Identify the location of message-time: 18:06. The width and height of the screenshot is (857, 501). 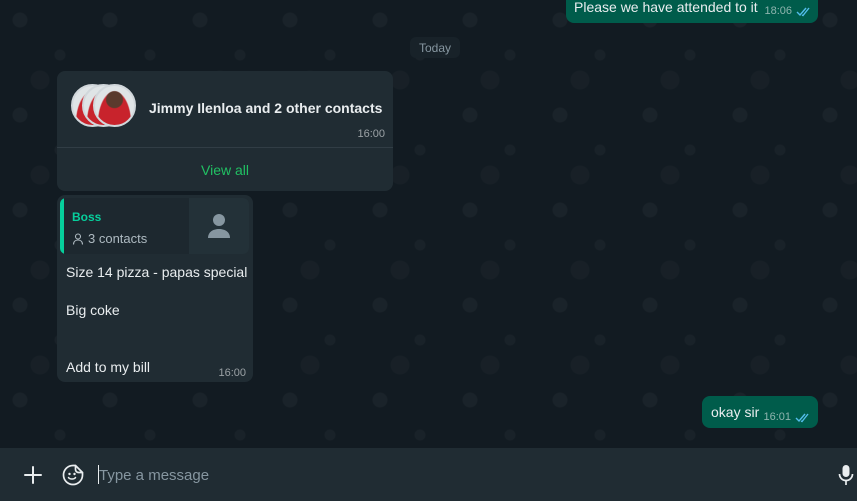
(778, 11).